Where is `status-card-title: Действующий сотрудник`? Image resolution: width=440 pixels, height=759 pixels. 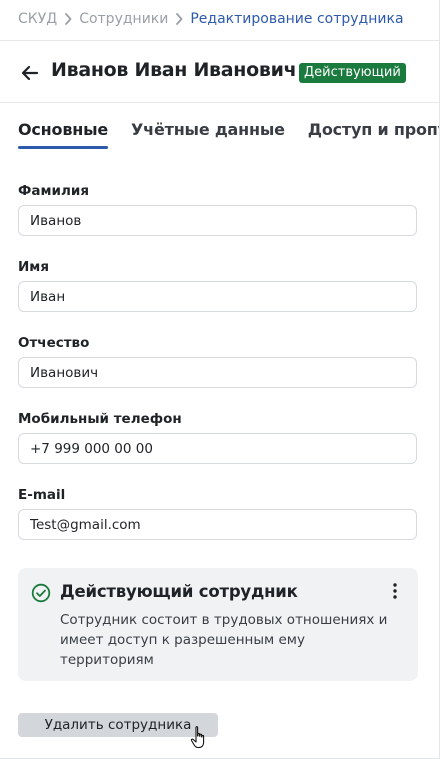
status-card-title: Действующий сотрудник is located at coordinates (179, 591).